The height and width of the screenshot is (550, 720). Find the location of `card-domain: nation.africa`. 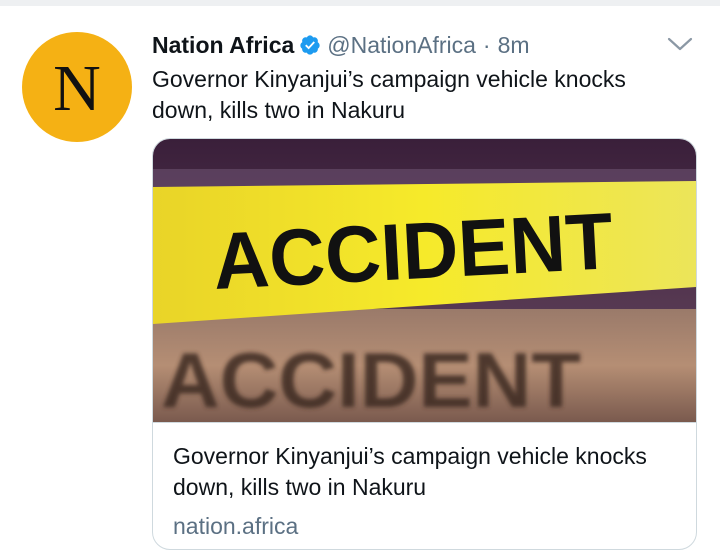

card-domain: nation.africa is located at coordinates (236, 526).